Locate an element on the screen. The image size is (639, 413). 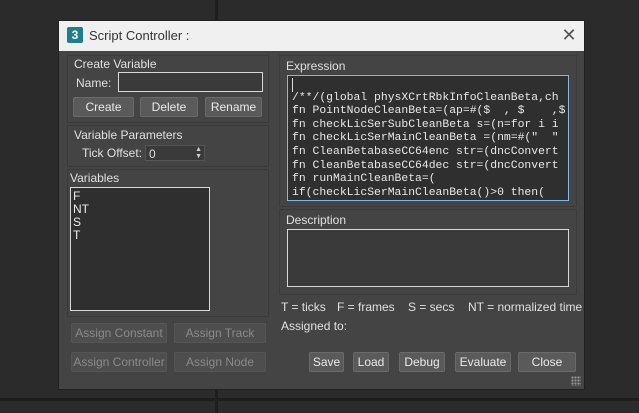
save-button: Save is located at coordinates (326, 362).